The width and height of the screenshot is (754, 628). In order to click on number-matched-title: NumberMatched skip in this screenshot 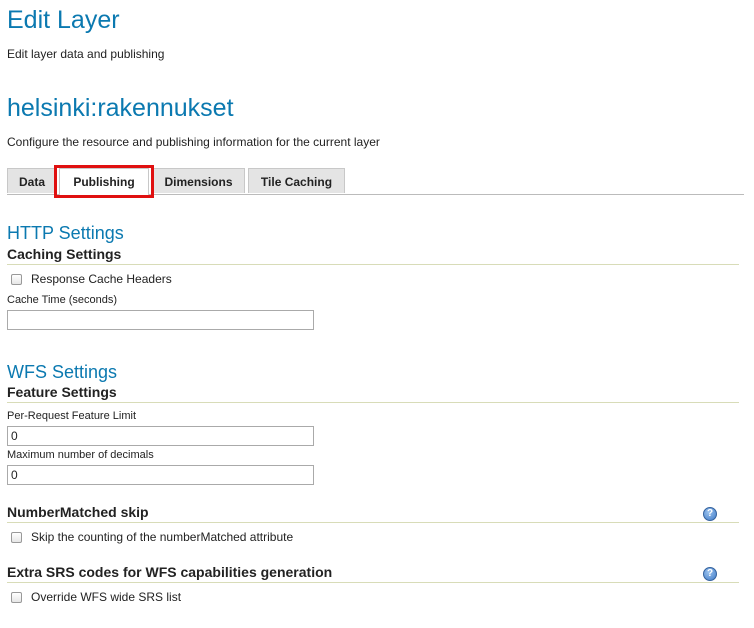, I will do `click(373, 513)`.